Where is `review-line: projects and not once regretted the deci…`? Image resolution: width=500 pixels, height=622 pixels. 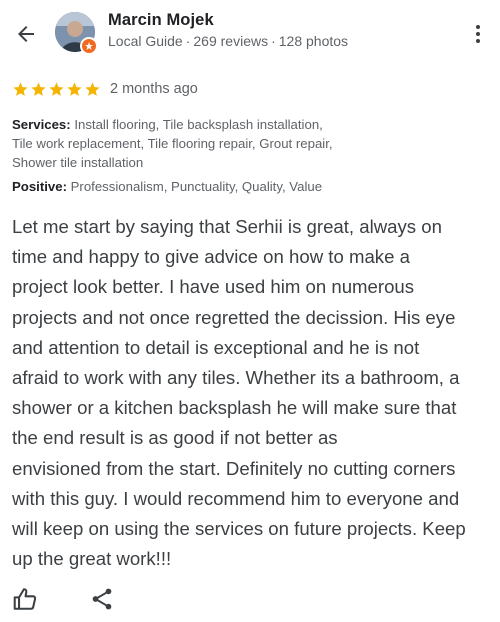 review-line: projects and not once regretted the deci… is located at coordinates (234, 317).